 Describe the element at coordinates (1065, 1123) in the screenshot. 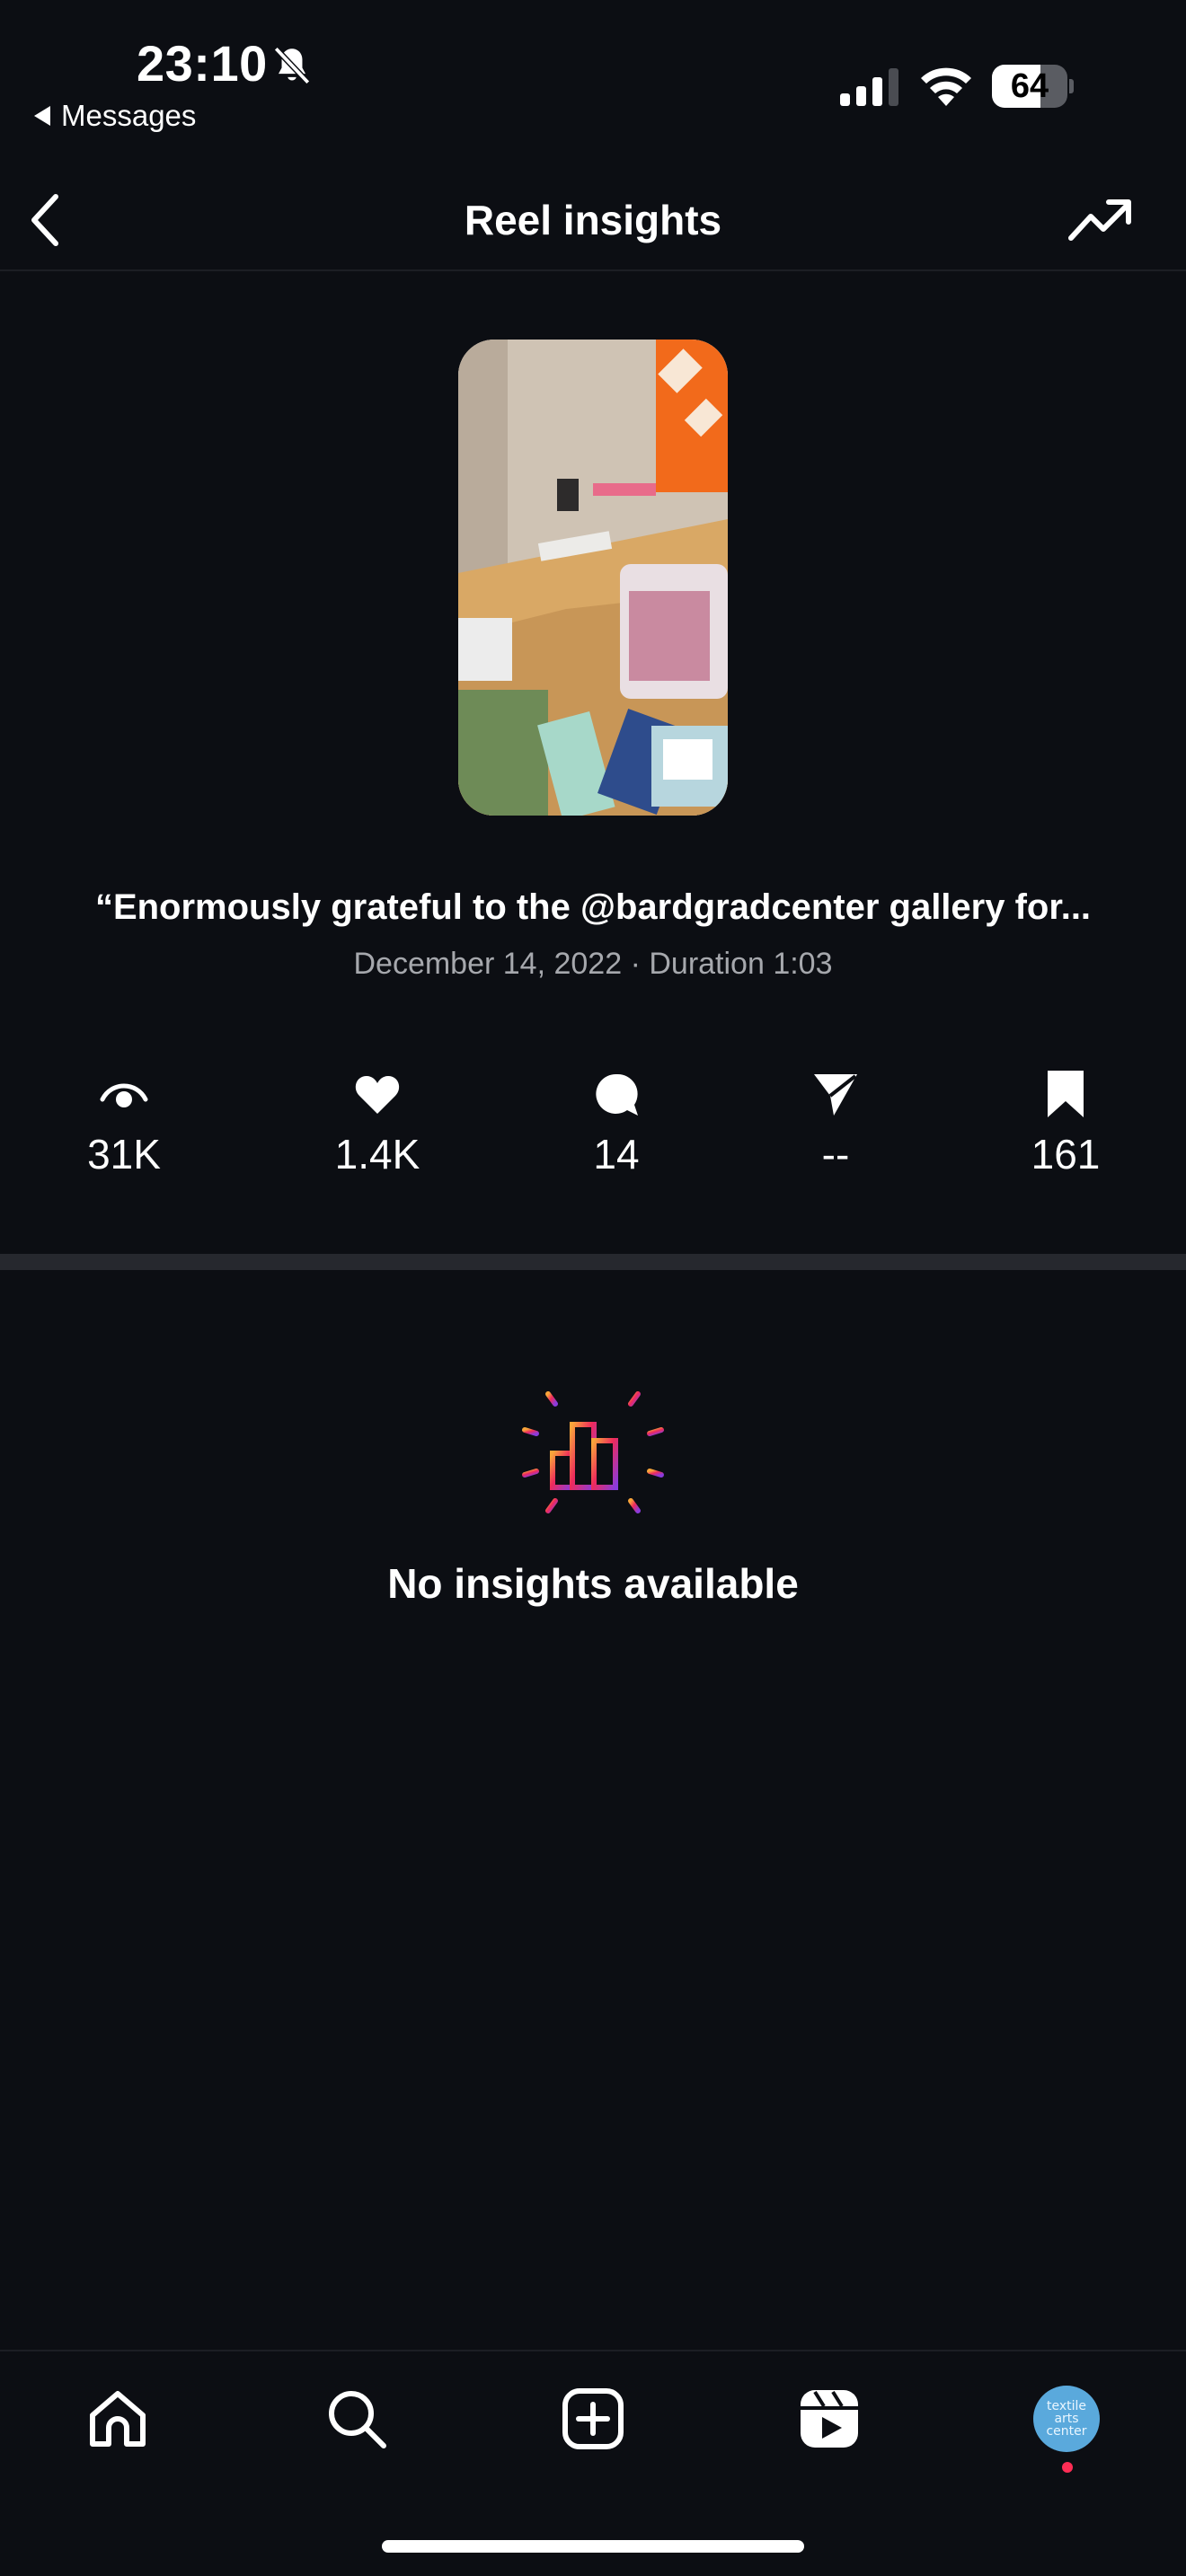

I see `stat-saves: 161` at that location.